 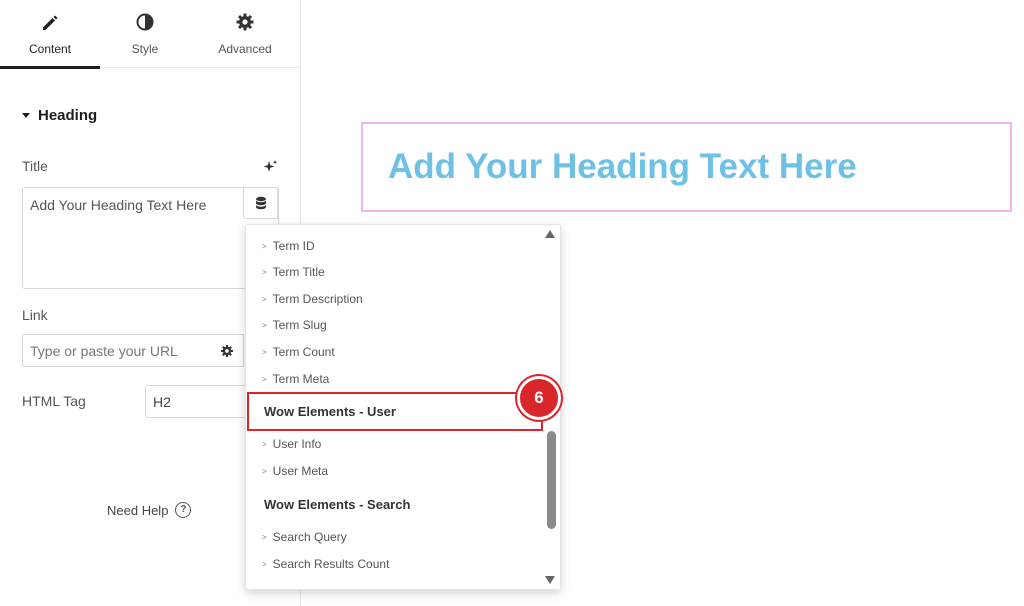 I want to click on dropdown-item-label: User Info, so click(x=297, y=444).